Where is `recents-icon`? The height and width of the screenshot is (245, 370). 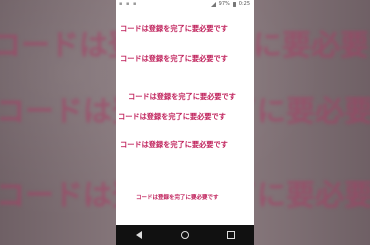 recents-icon is located at coordinates (231, 235).